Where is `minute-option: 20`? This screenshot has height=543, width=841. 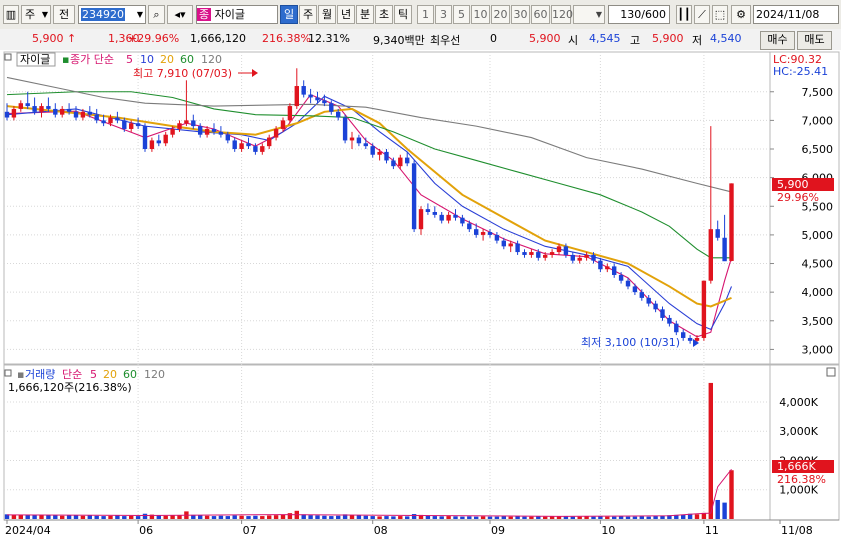 minute-option: 20 is located at coordinates (500, 14).